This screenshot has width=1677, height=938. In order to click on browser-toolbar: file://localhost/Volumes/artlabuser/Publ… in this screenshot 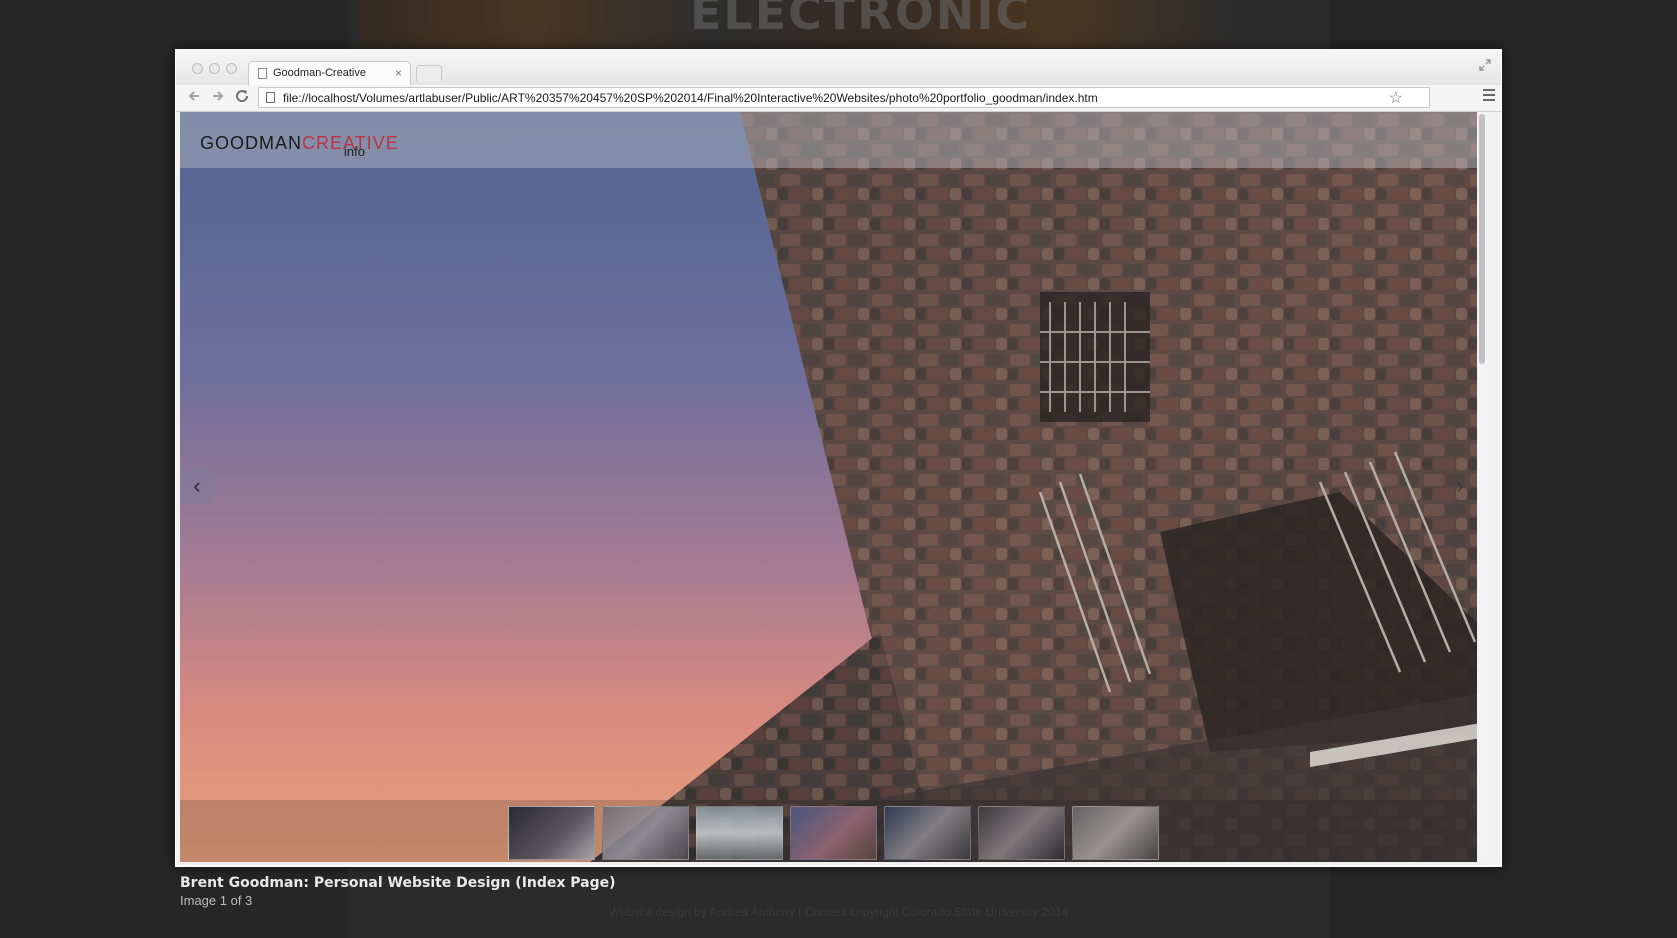, I will do `click(838, 98)`.